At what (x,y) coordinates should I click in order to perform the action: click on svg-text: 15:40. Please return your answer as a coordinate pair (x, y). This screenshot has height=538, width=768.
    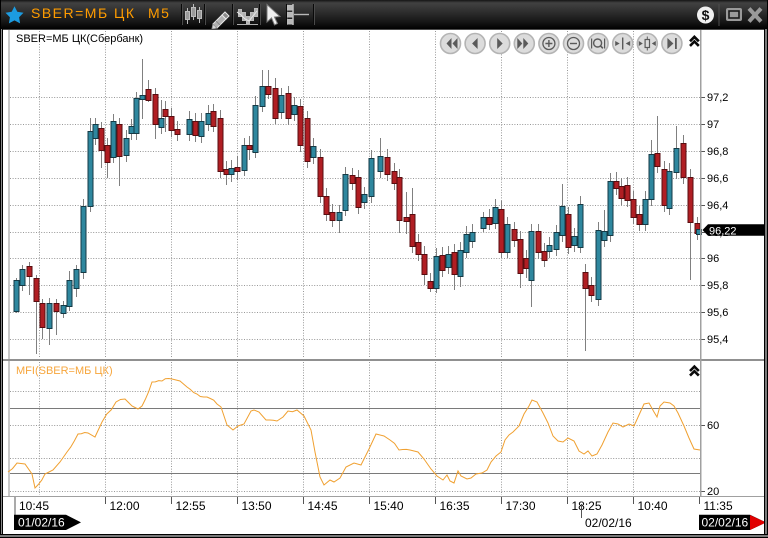
    Looking at the image, I should click on (389, 506).